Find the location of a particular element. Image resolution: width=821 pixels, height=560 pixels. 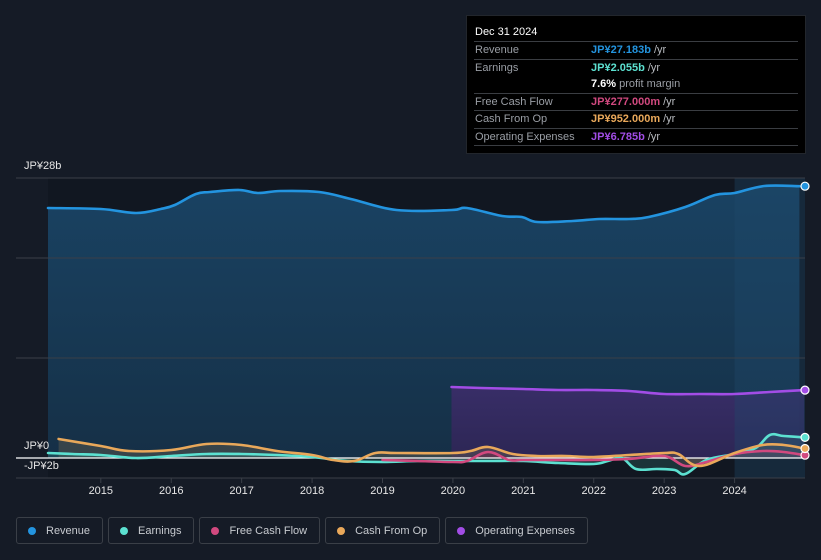

tooltip-row-fcf: Free Cash Flow JP¥277.000m /yr is located at coordinates (636, 102).